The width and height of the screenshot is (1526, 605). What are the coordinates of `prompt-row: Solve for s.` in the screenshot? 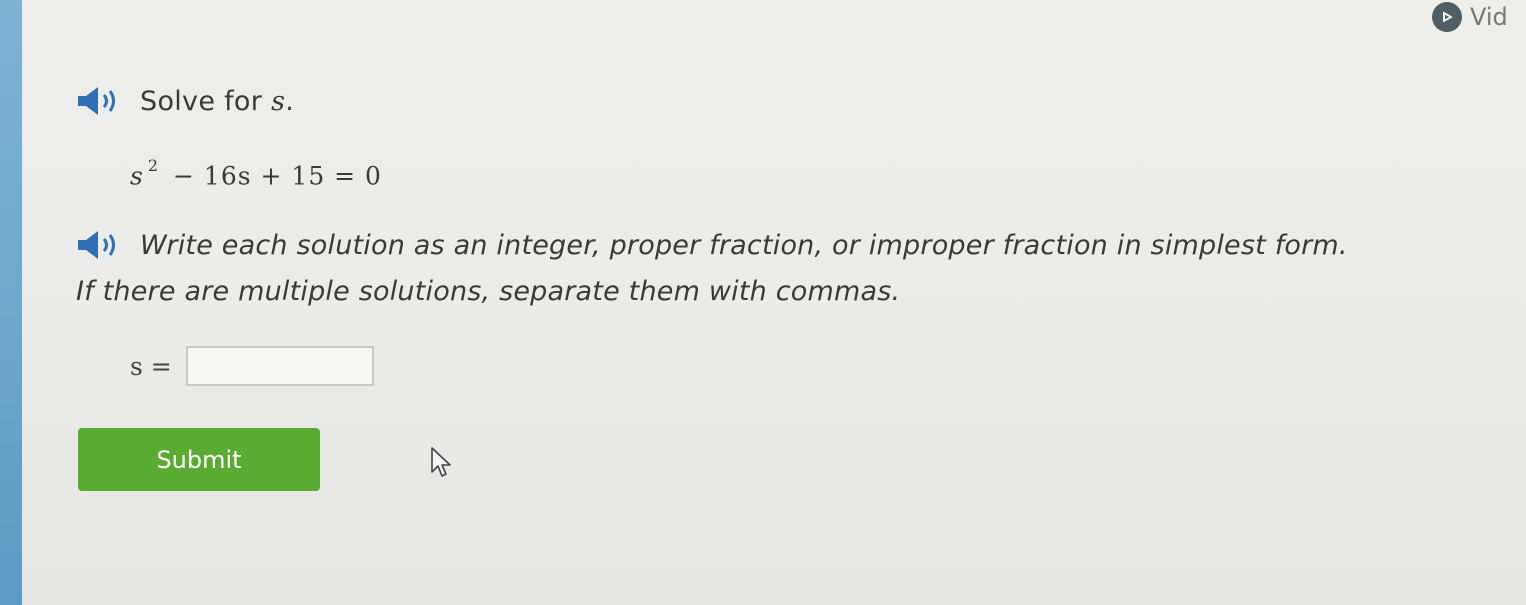 It's located at (184, 101).